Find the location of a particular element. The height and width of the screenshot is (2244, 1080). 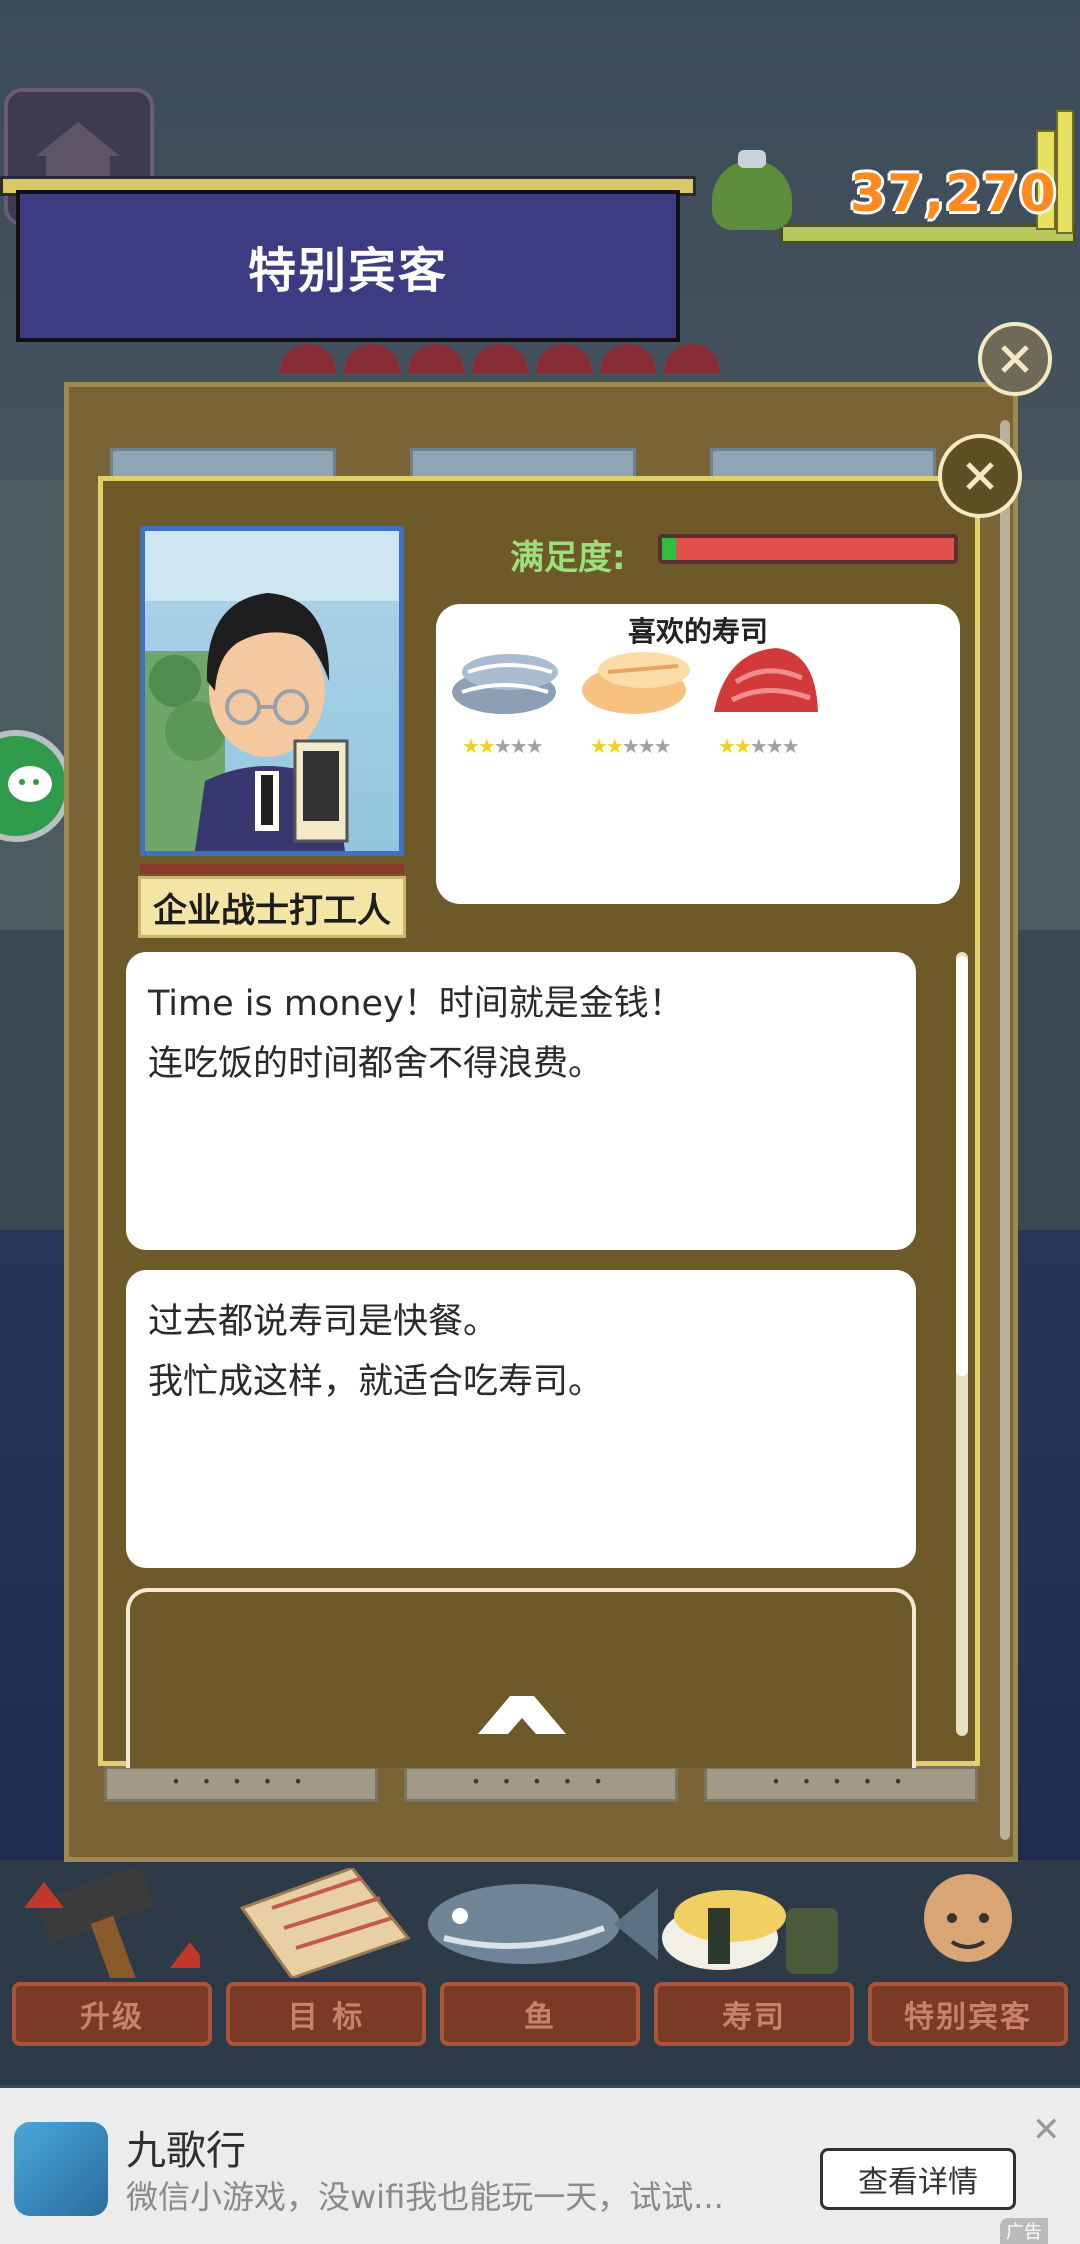

satisfaction-fill is located at coordinates (810, 549).